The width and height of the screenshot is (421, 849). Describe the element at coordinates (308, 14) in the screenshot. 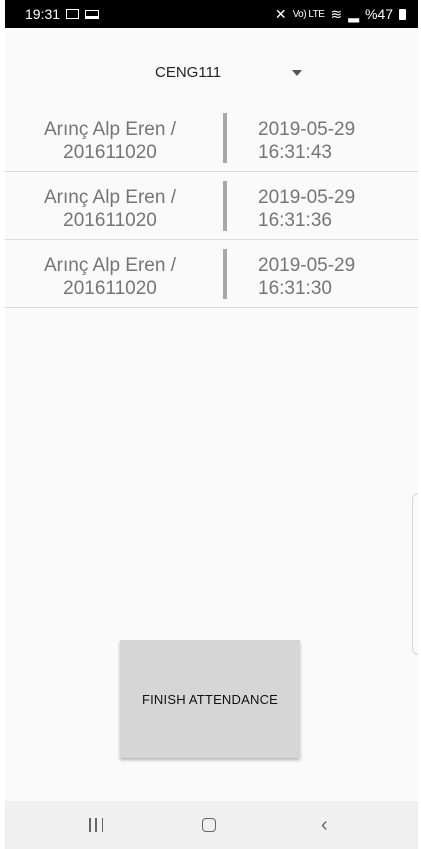

I see `volte-label: Vo) LTE` at that location.